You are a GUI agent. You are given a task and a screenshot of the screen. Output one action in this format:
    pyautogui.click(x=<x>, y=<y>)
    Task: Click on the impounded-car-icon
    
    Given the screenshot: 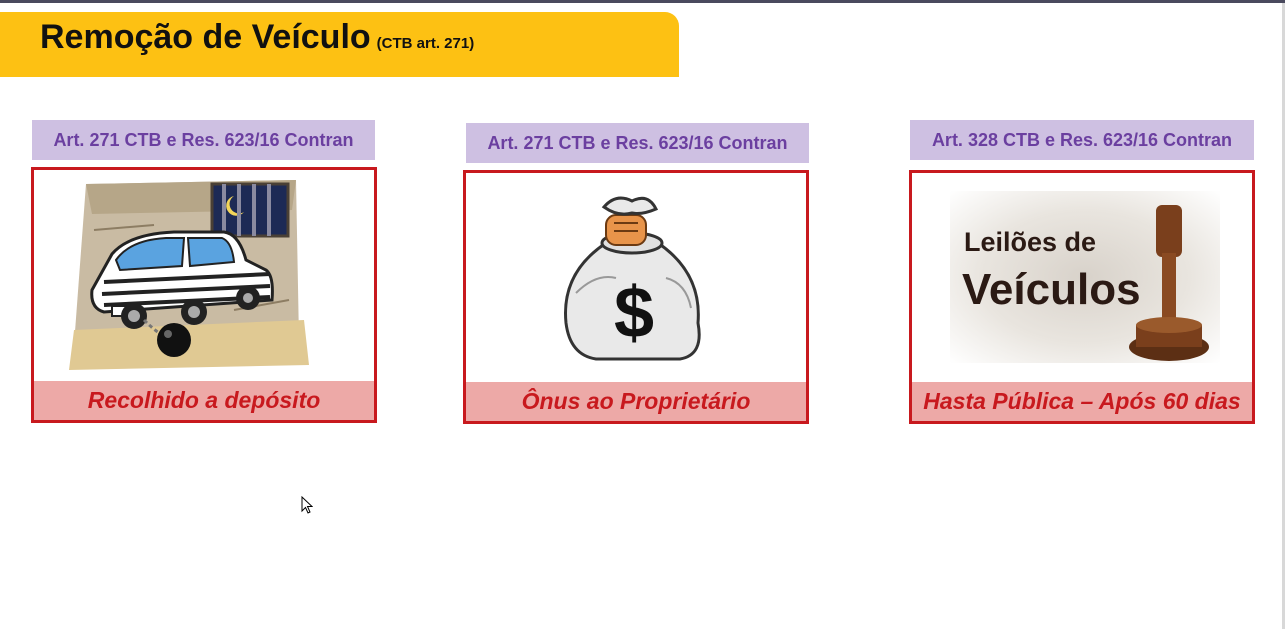 What is the action you would take?
    pyautogui.click(x=189, y=275)
    